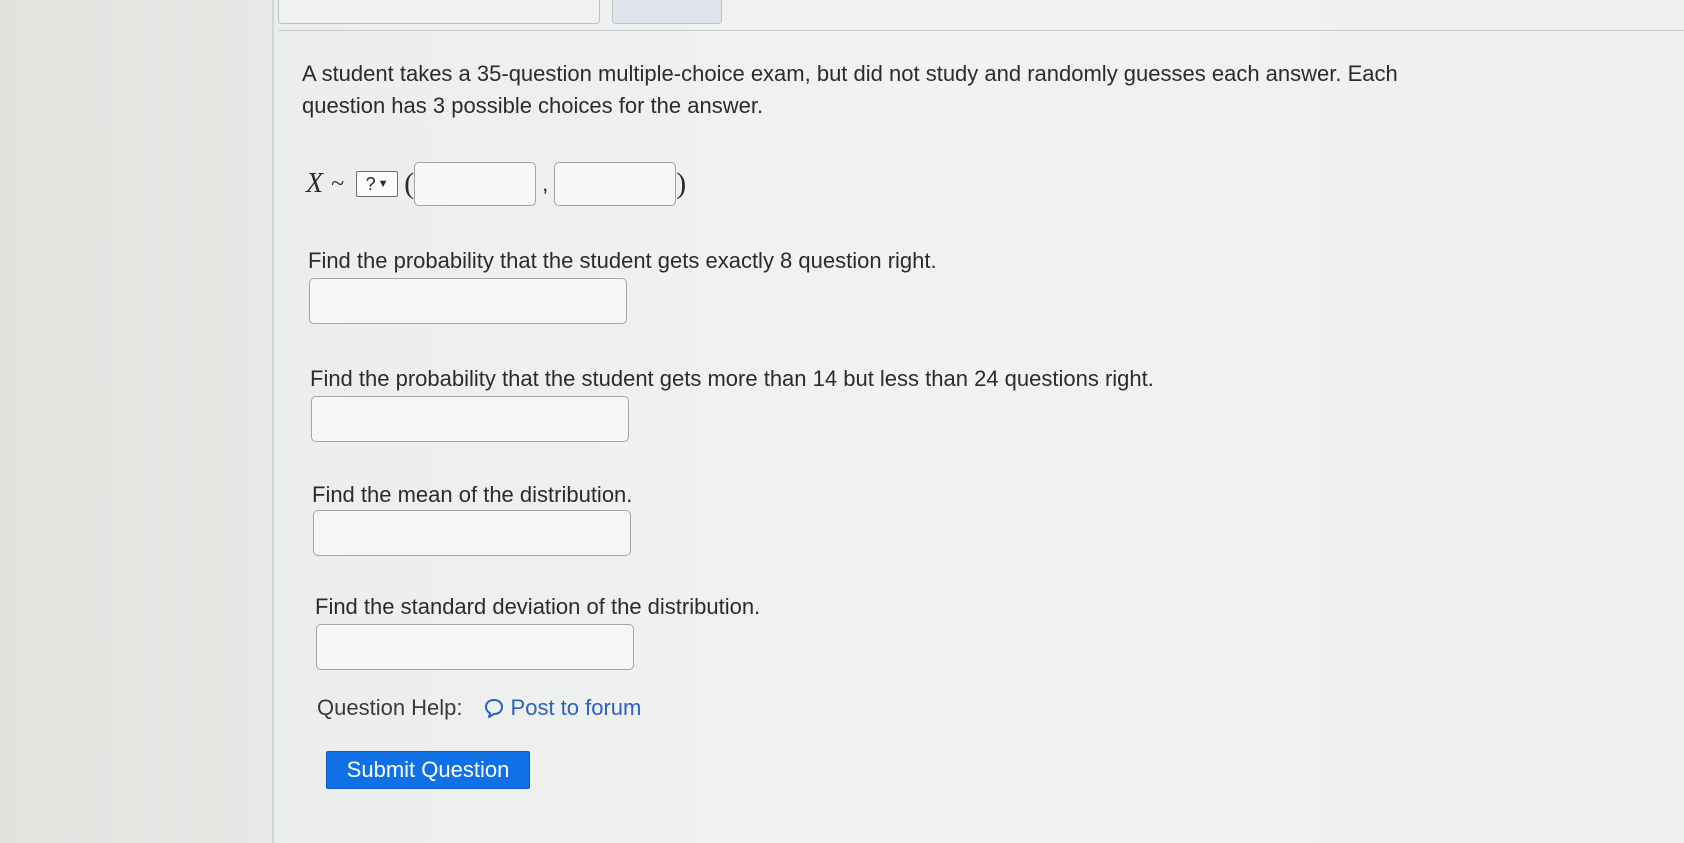 The height and width of the screenshot is (843, 1684). Describe the element at coordinates (472, 494) in the screenshot. I see `question-mean: Find the mean of the distribution.` at that location.